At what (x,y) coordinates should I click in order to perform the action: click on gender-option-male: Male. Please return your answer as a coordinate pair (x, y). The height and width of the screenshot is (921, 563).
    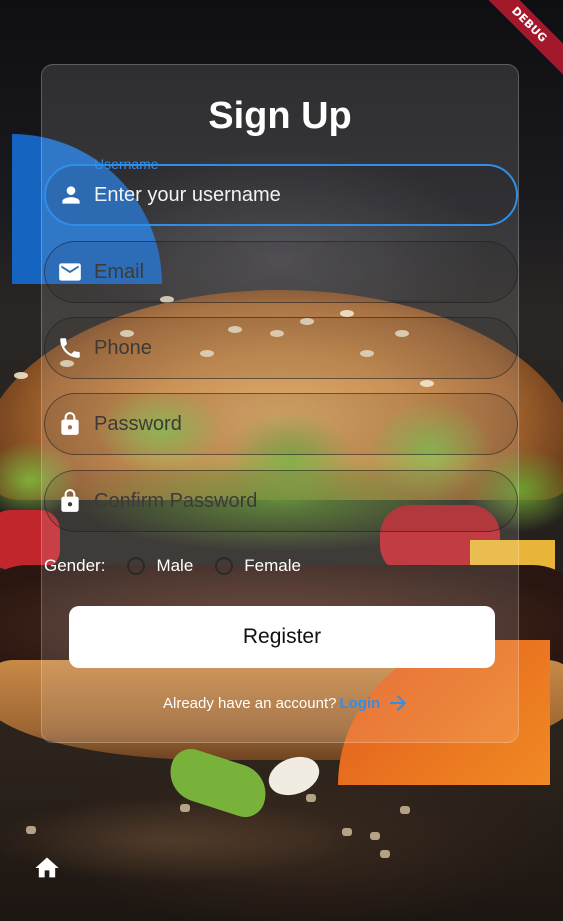
    Looking at the image, I should click on (160, 566).